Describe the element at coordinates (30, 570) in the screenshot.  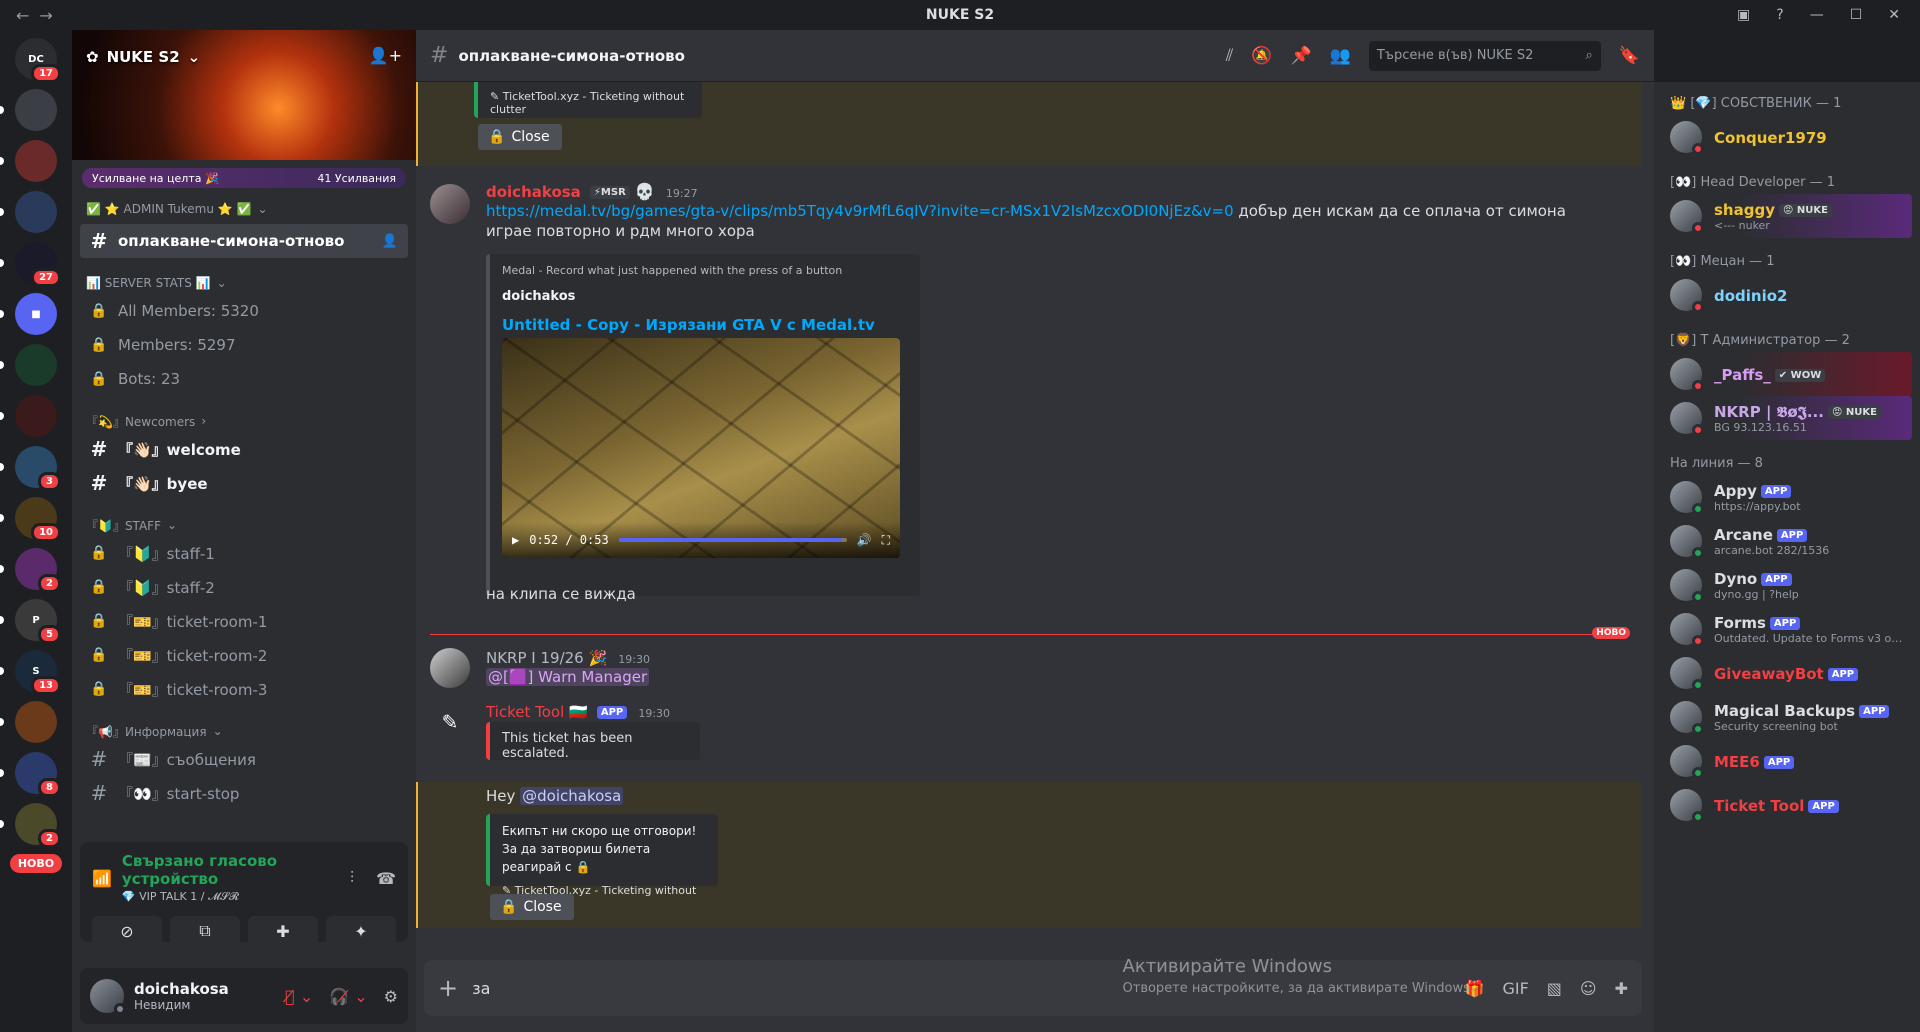
I see `server-icon-10: 2` at that location.